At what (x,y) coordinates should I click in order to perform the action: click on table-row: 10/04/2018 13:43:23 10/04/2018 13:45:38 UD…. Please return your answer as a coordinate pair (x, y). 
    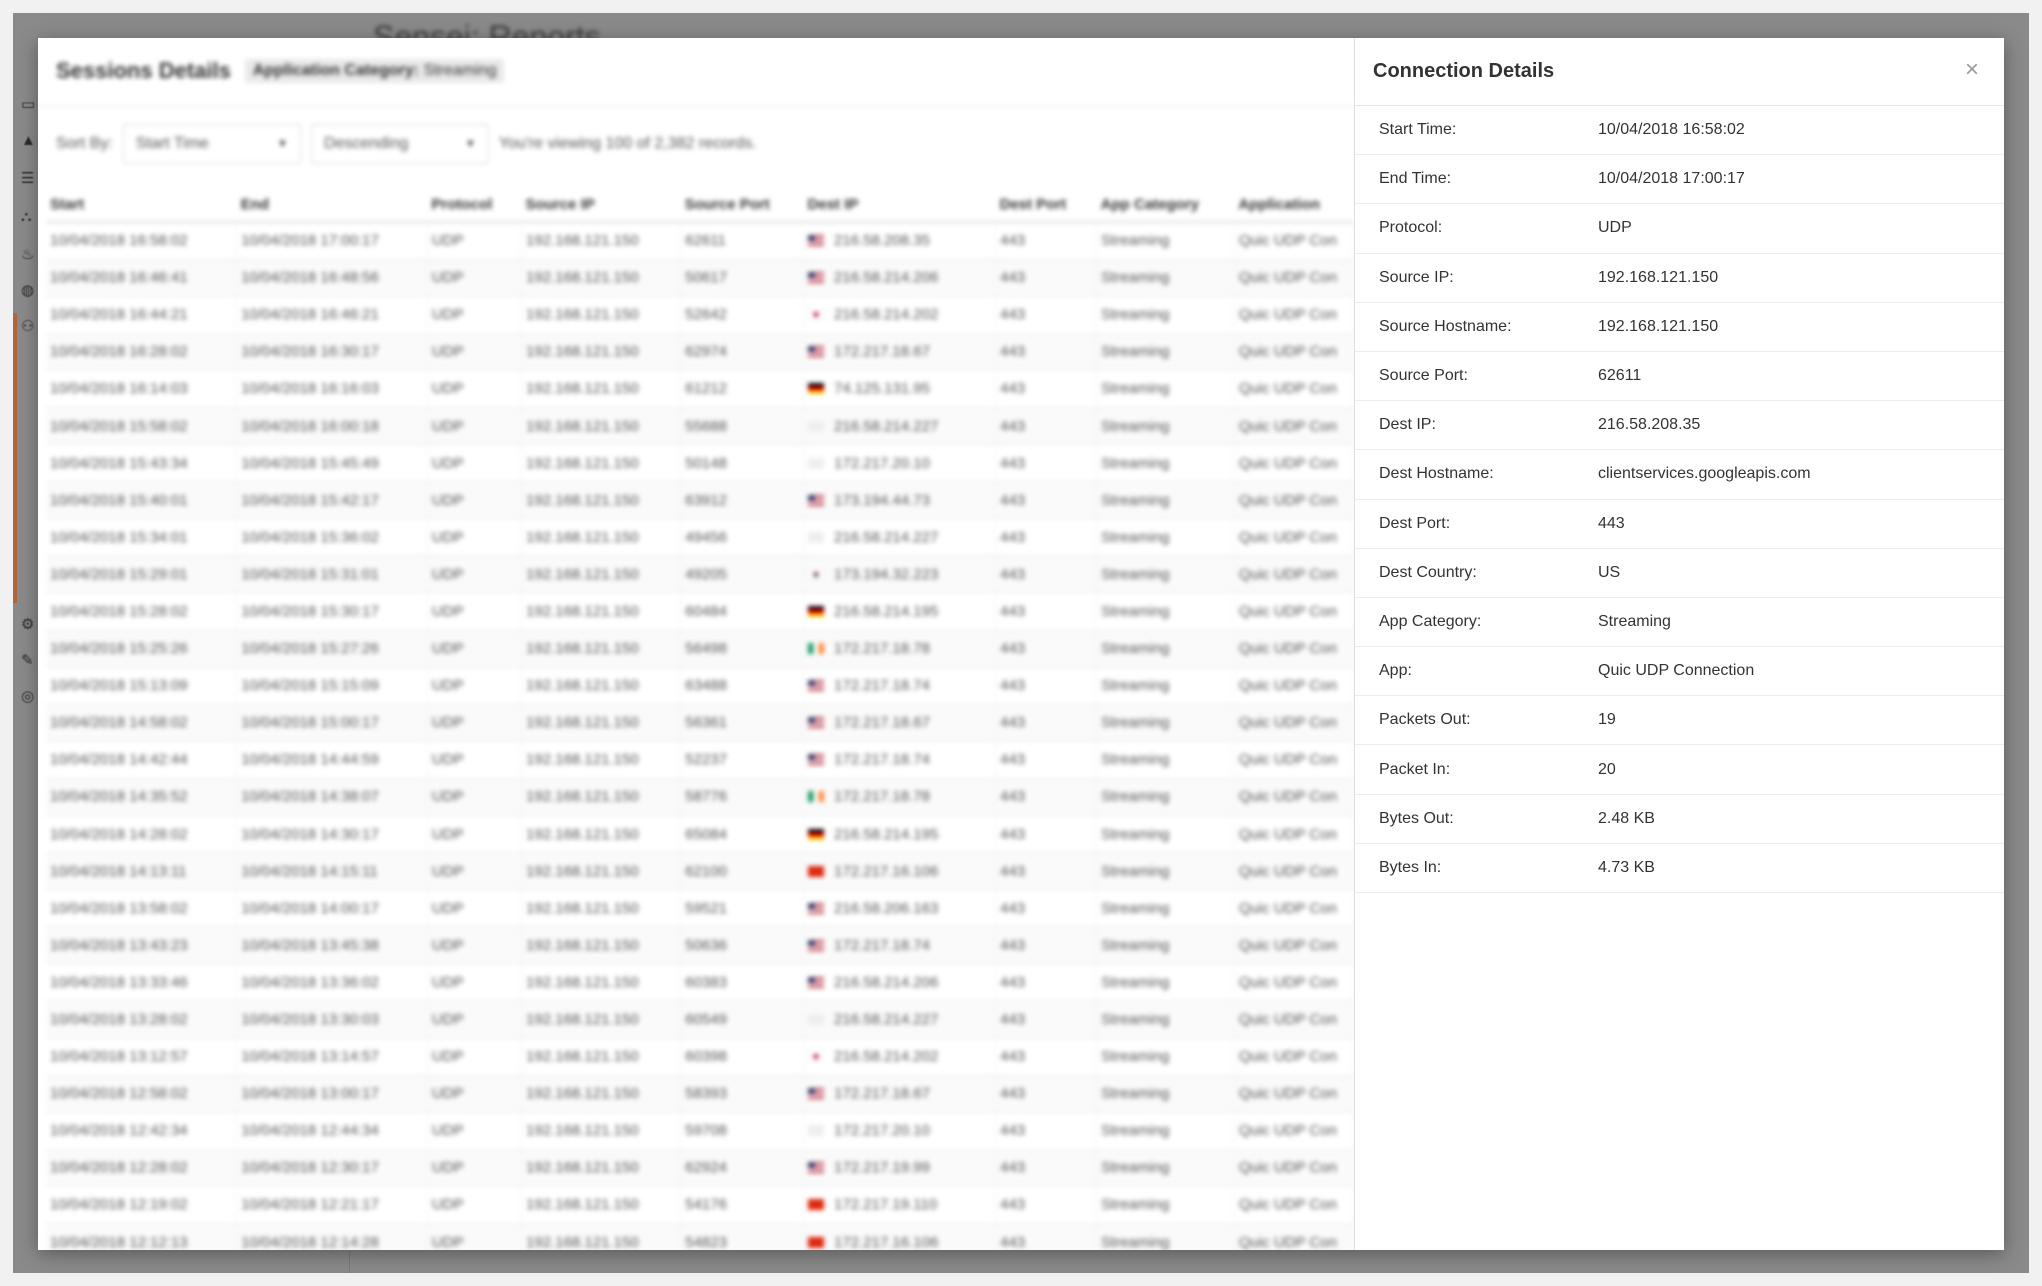
    Looking at the image, I should click on (700, 945).